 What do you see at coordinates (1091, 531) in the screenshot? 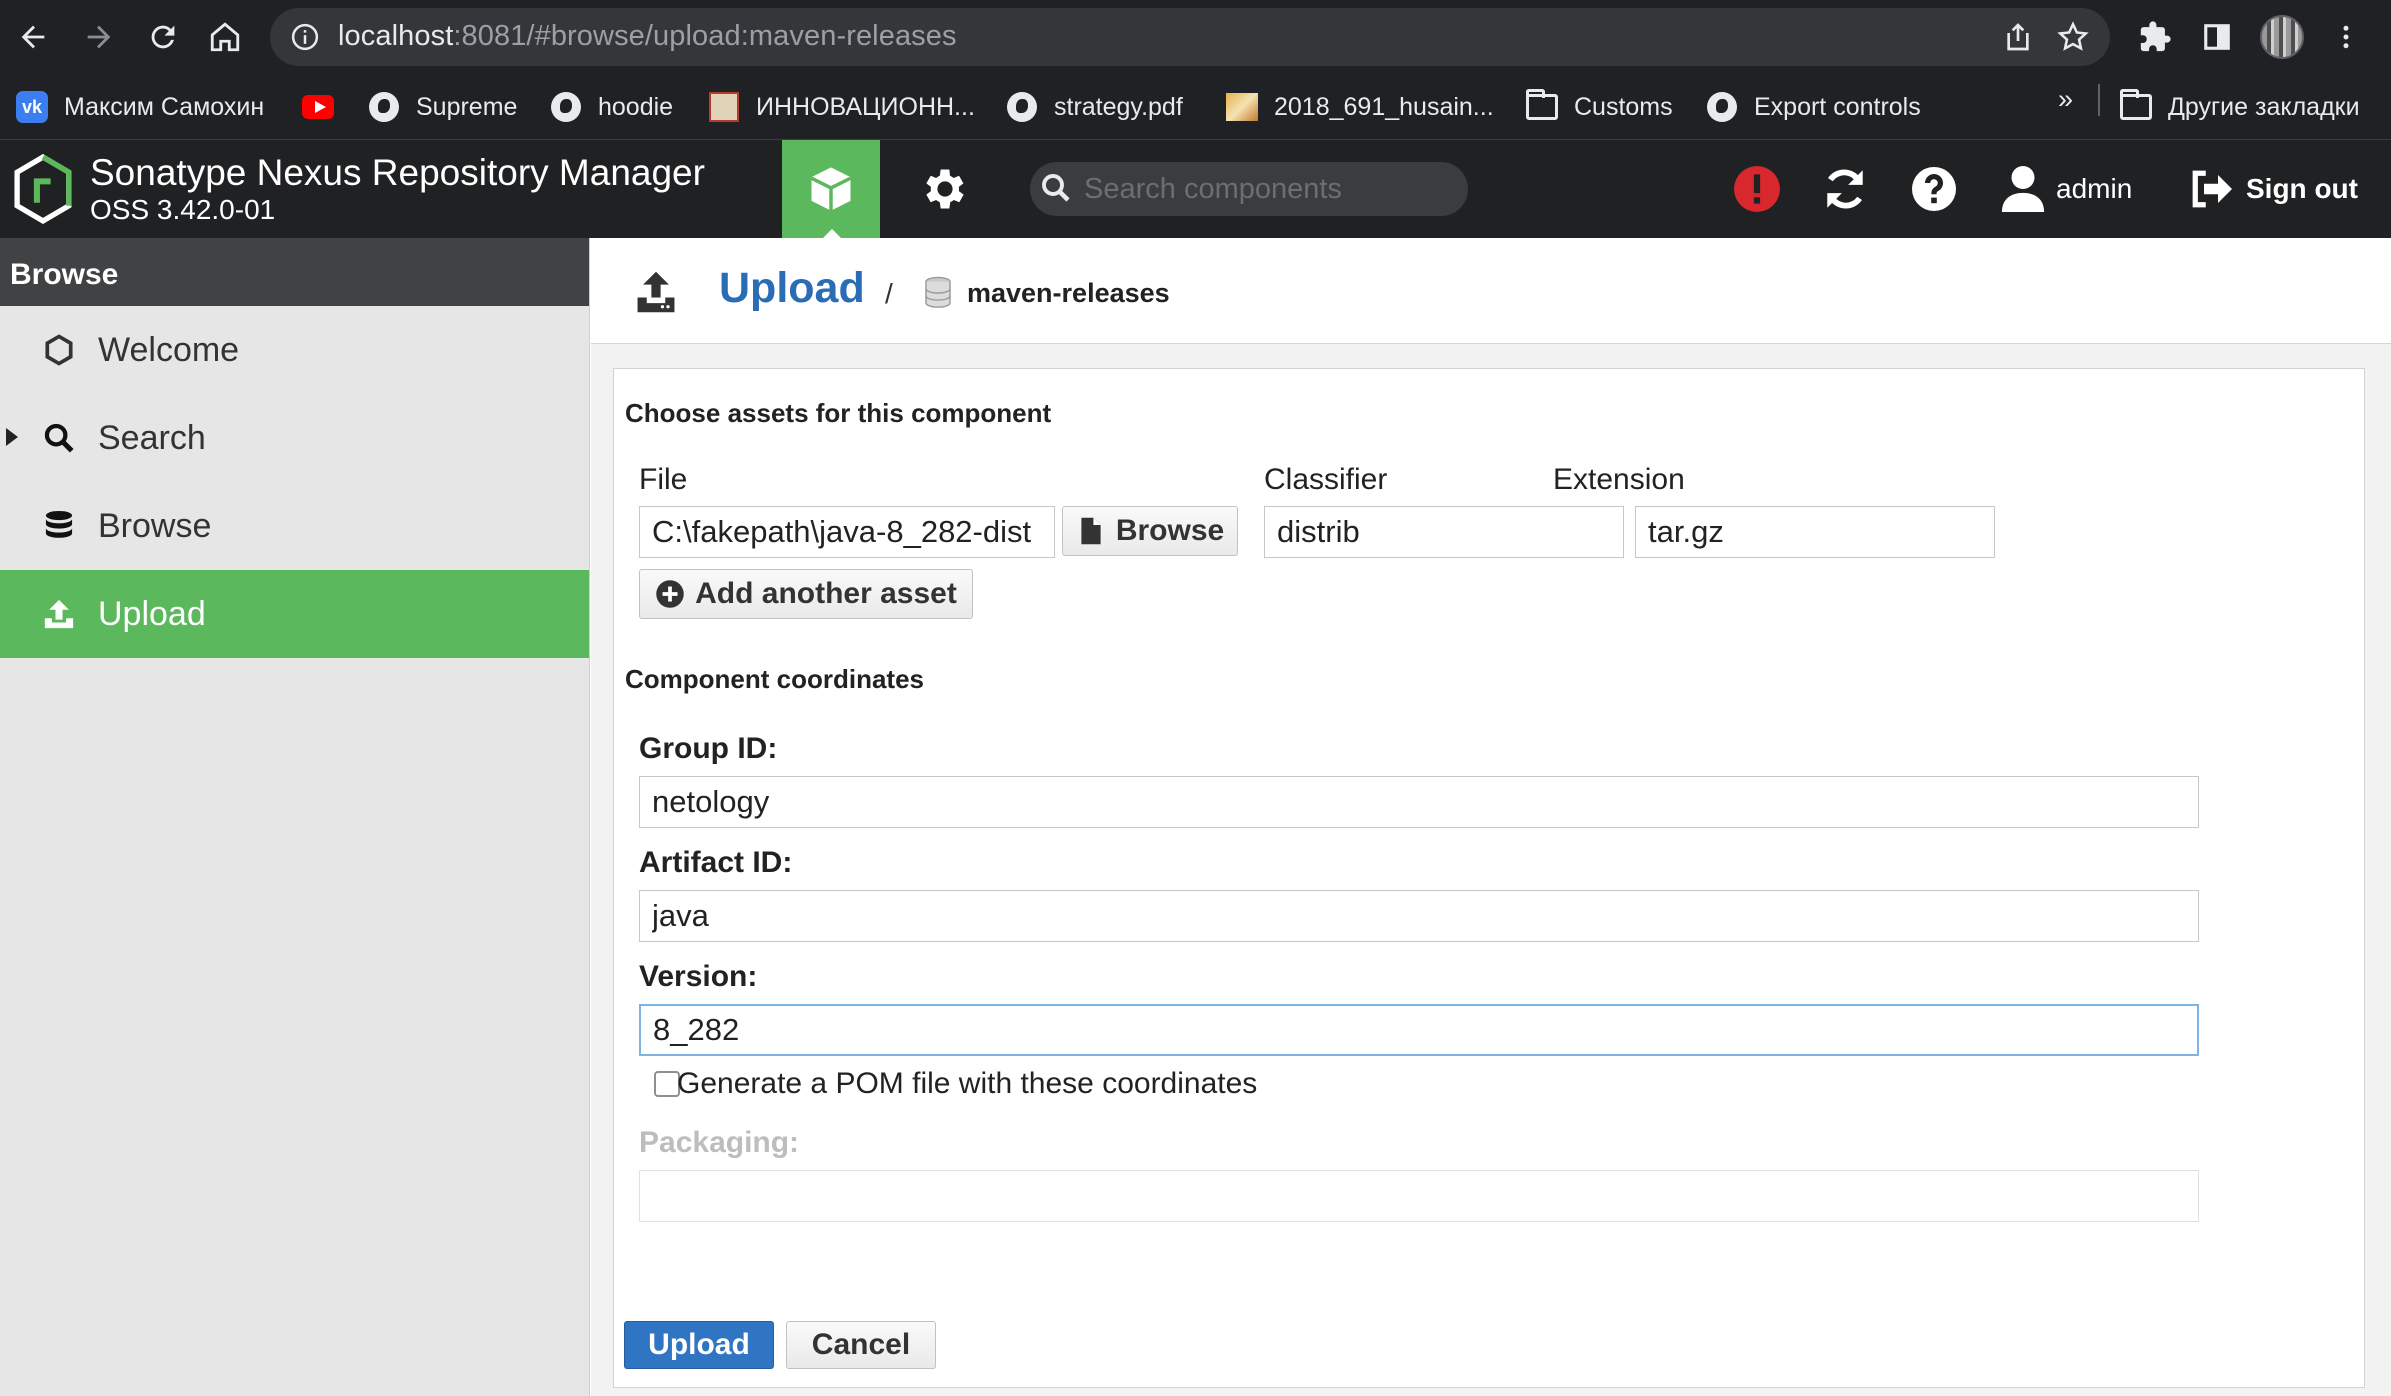
I see `file-icon` at bounding box center [1091, 531].